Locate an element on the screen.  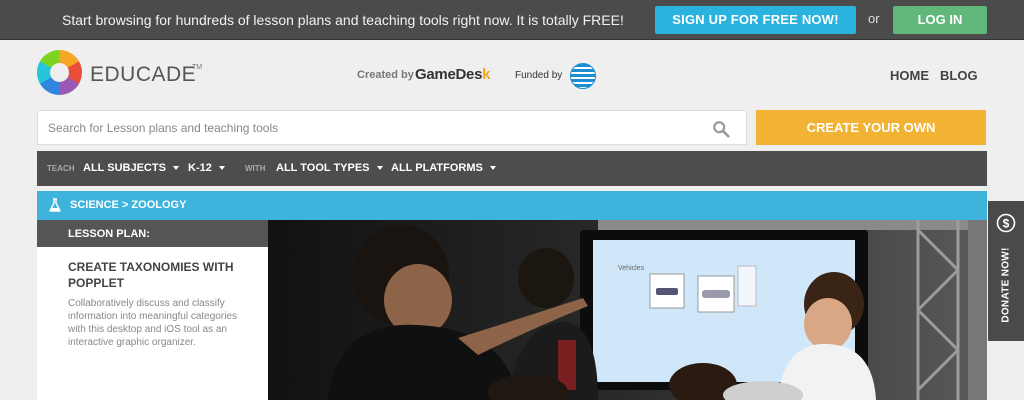
subjects-dropdown: ALL SUBJECTS is located at coordinates (131, 168).